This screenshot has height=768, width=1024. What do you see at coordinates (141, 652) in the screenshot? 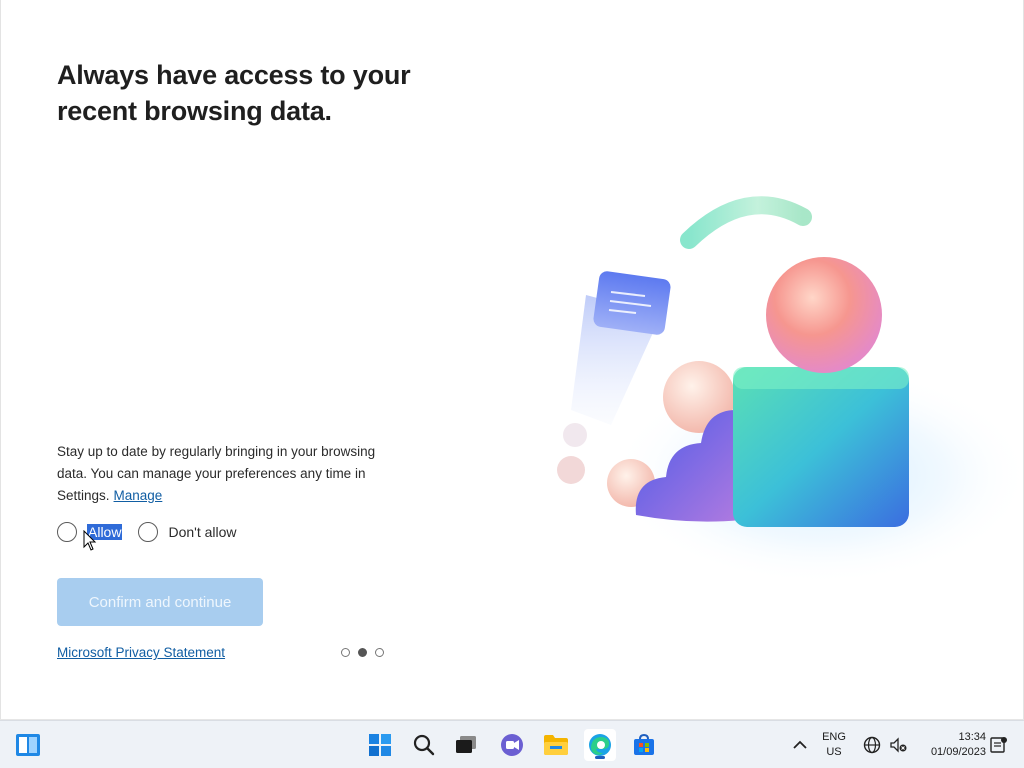
I see `privacy-statement-link: Microsoft Privacy Statement` at bounding box center [141, 652].